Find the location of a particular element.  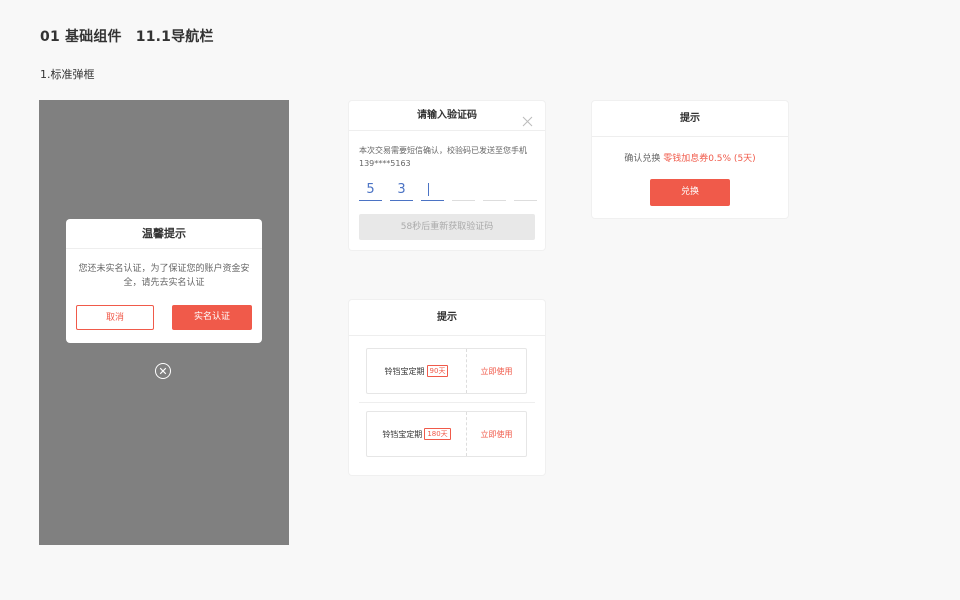

exchange-message-prefix: 确认兑换 is located at coordinates (642, 159).